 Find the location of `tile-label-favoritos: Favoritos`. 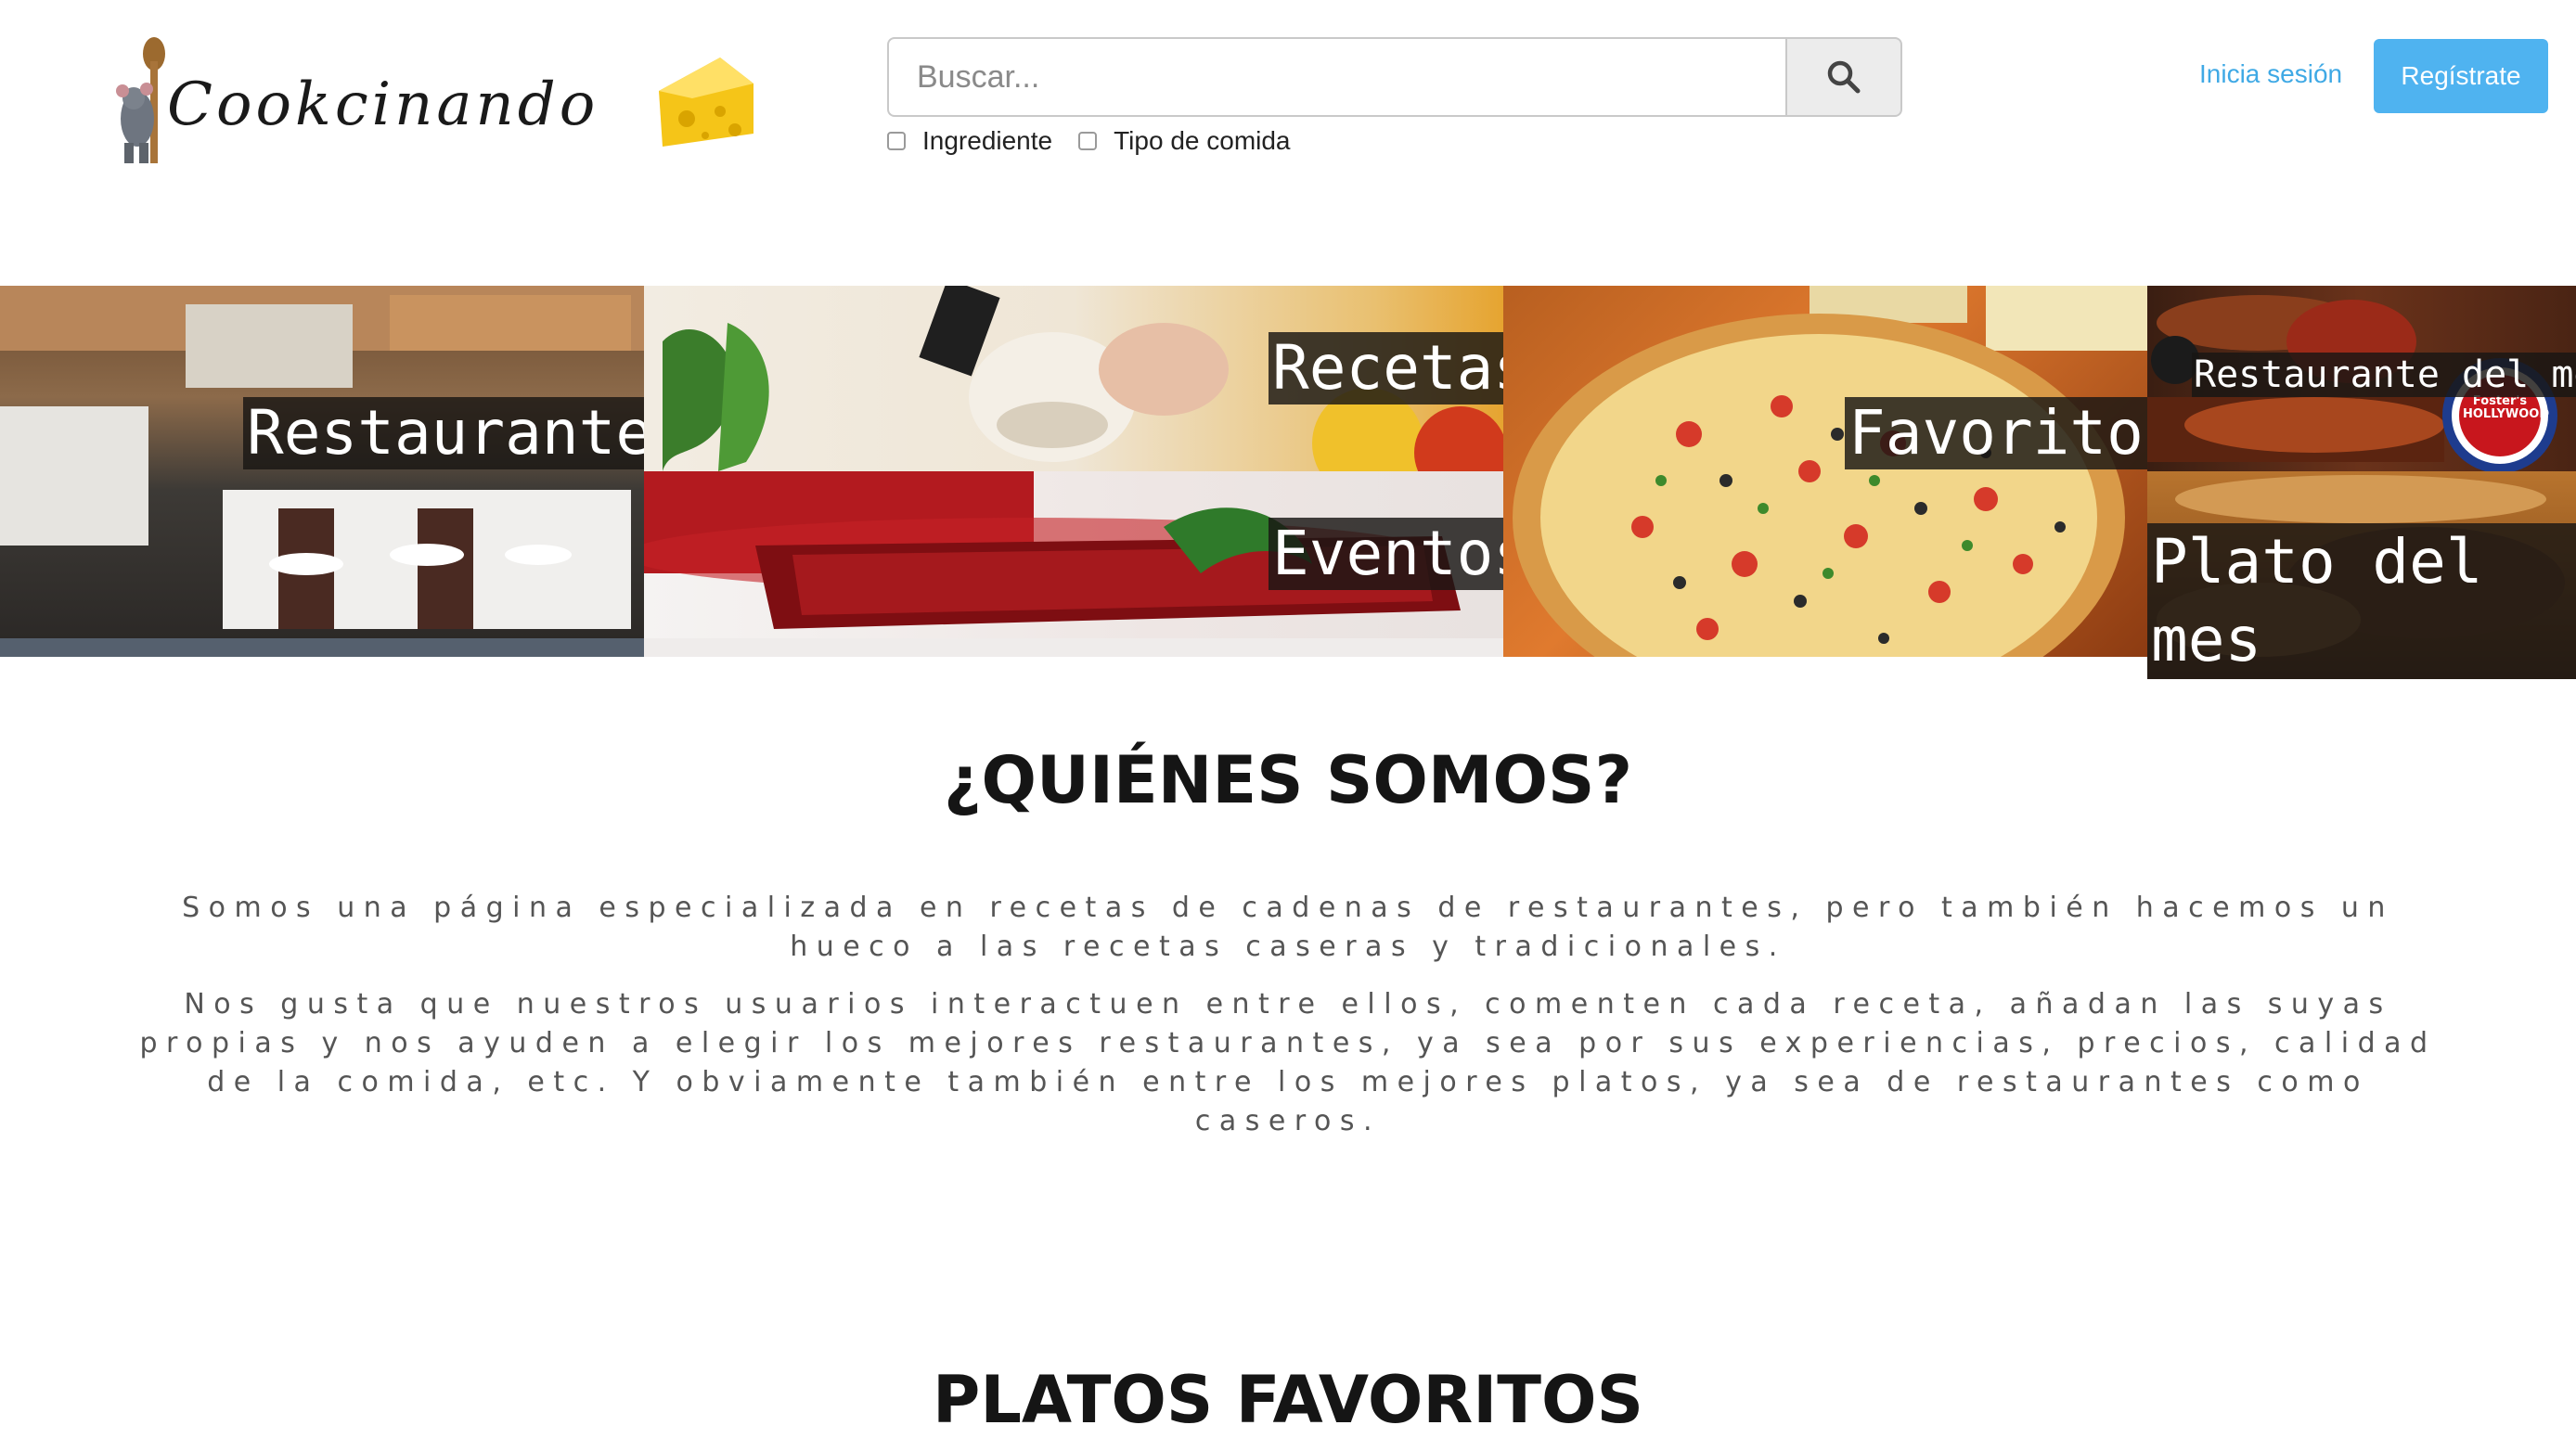

tile-label-favoritos: Favoritos is located at coordinates (1996, 433).